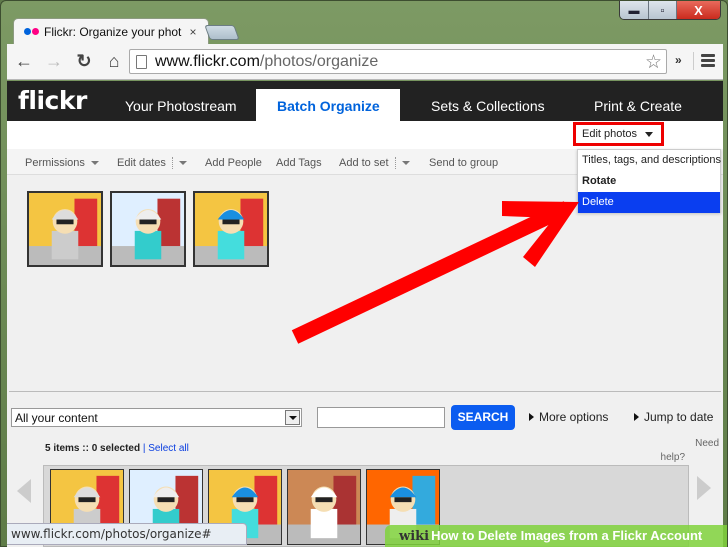 This screenshot has height=547, width=728. I want to click on selection-status: 5 items :: 0 selected | Select all, so click(117, 448).